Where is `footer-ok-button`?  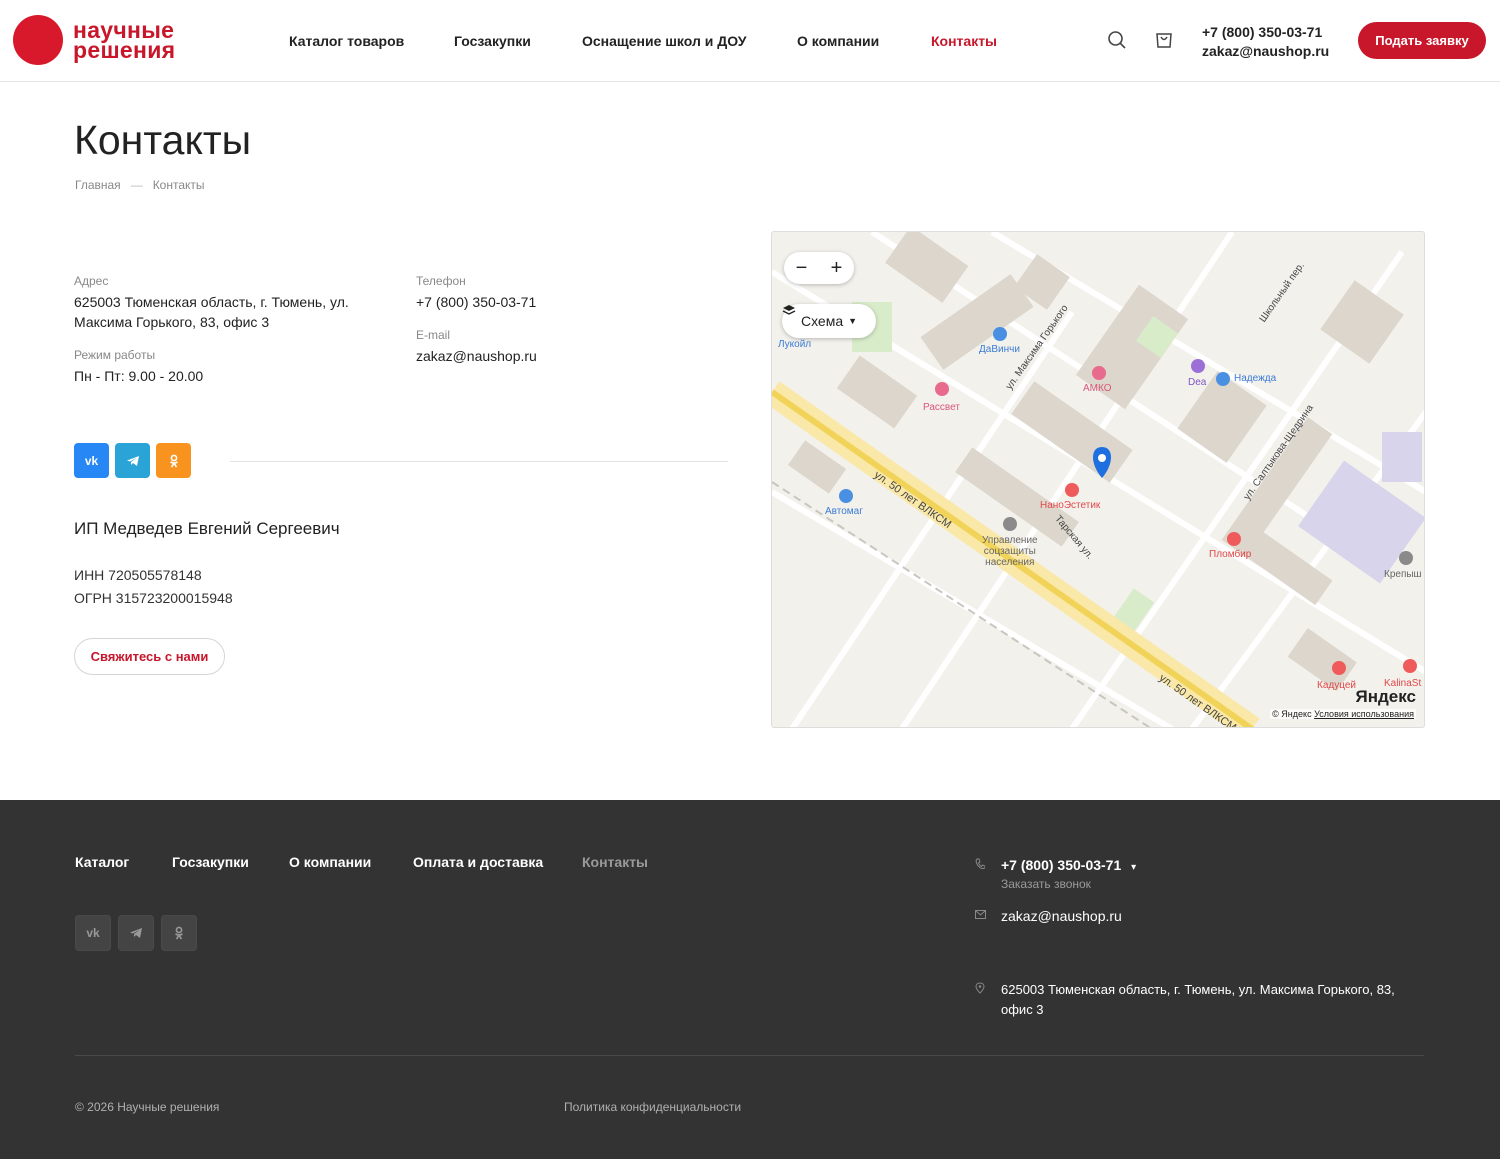
footer-ok-button is located at coordinates (179, 933).